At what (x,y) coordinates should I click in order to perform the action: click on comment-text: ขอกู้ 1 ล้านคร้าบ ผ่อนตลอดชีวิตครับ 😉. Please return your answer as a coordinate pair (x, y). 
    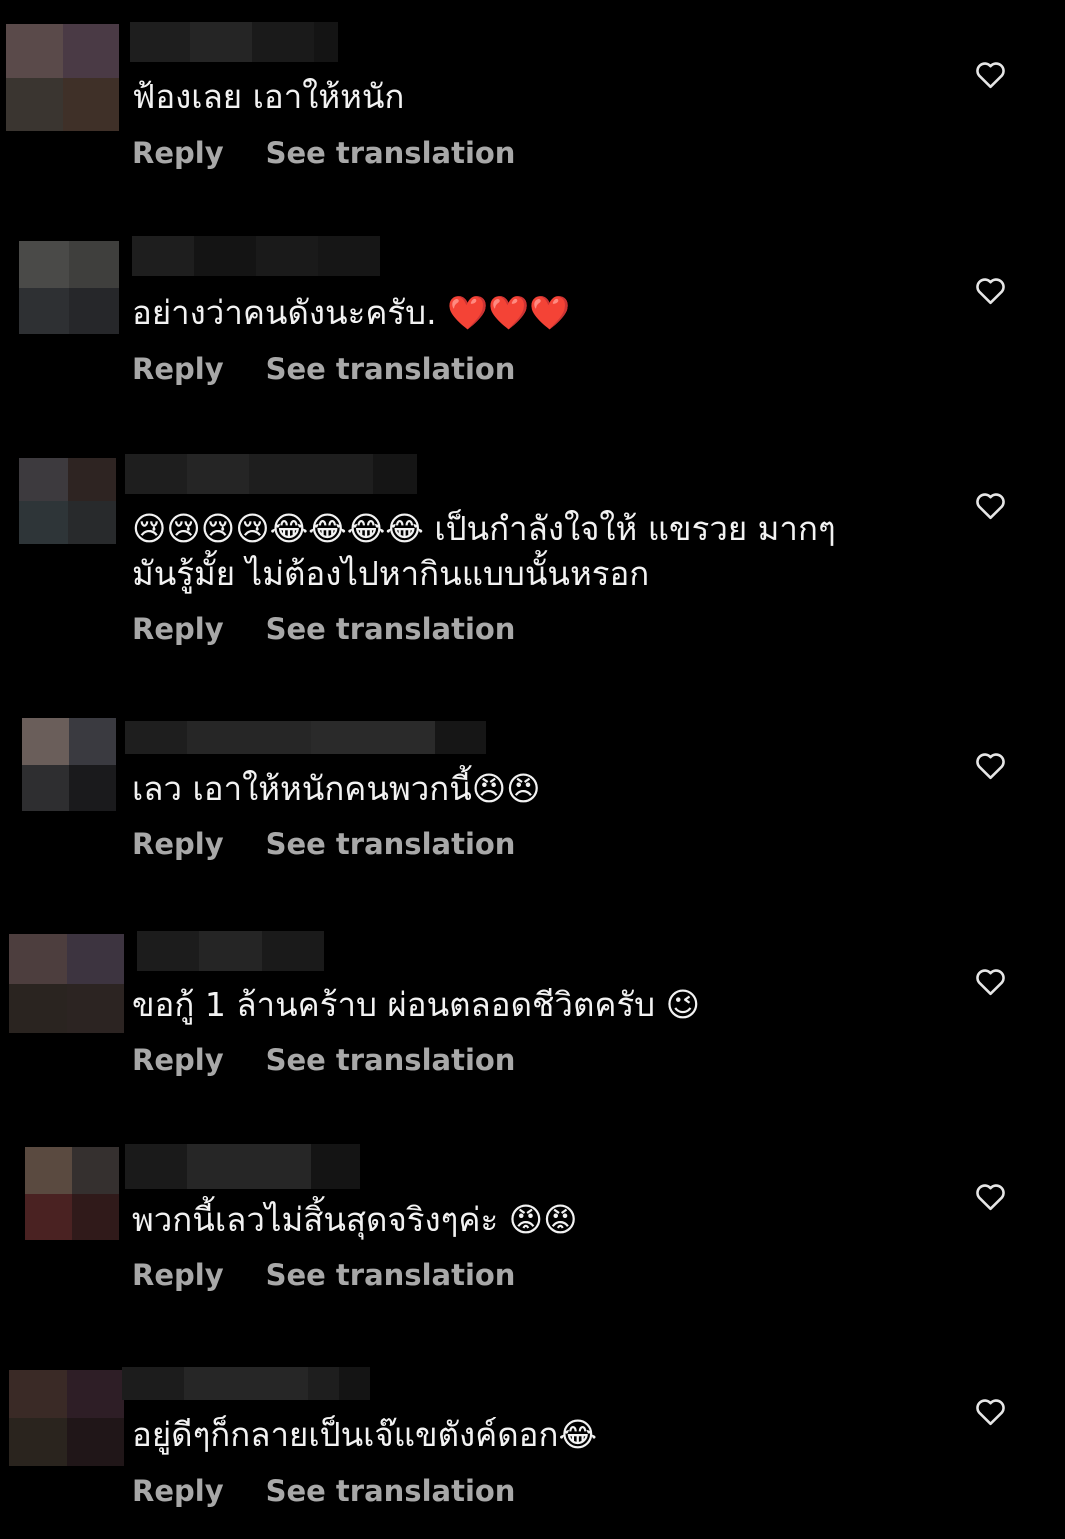
    Looking at the image, I should click on (416, 1004).